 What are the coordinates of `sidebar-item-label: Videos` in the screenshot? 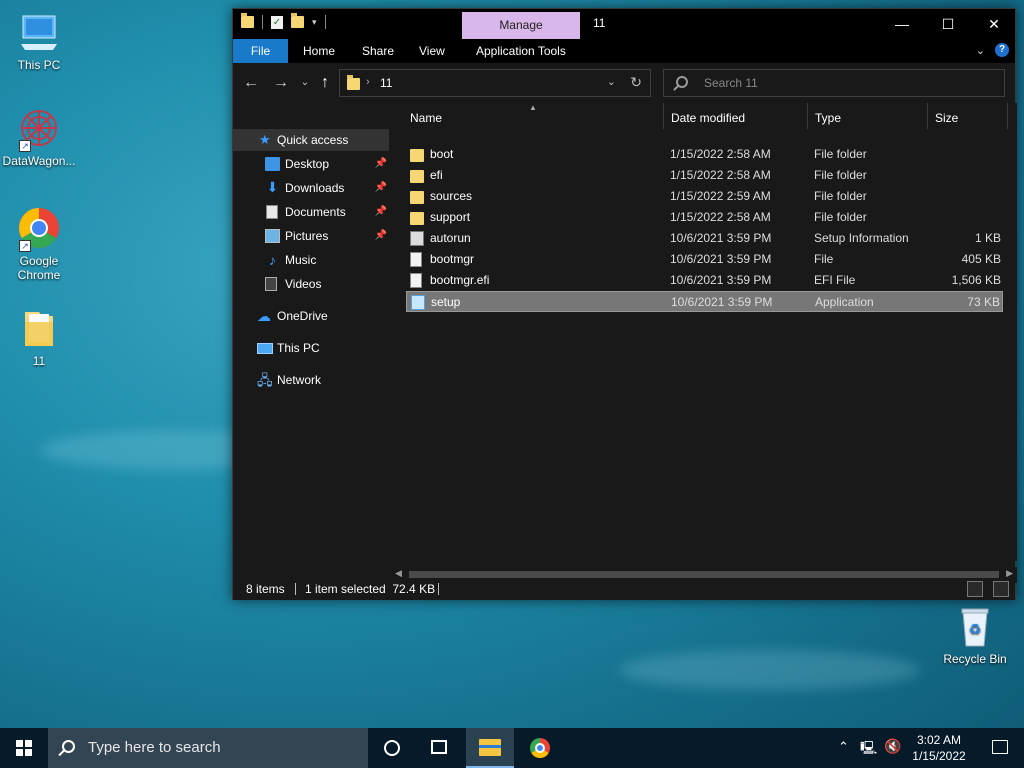 It's located at (303, 284).